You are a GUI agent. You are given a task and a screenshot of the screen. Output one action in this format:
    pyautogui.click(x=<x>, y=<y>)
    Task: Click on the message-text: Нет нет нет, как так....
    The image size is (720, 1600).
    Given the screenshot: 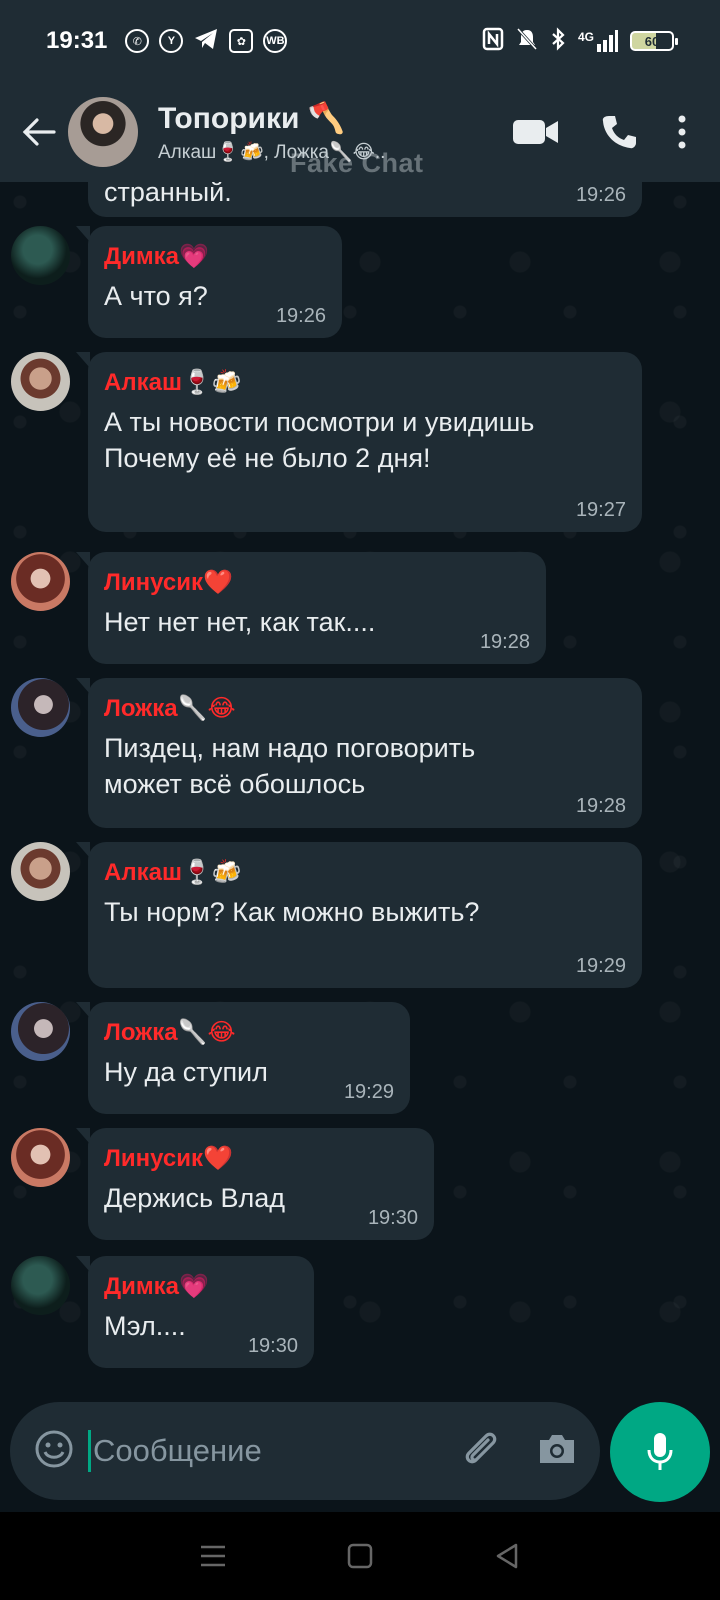 What is the action you would take?
    pyautogui.click(x=240, y=622)
    